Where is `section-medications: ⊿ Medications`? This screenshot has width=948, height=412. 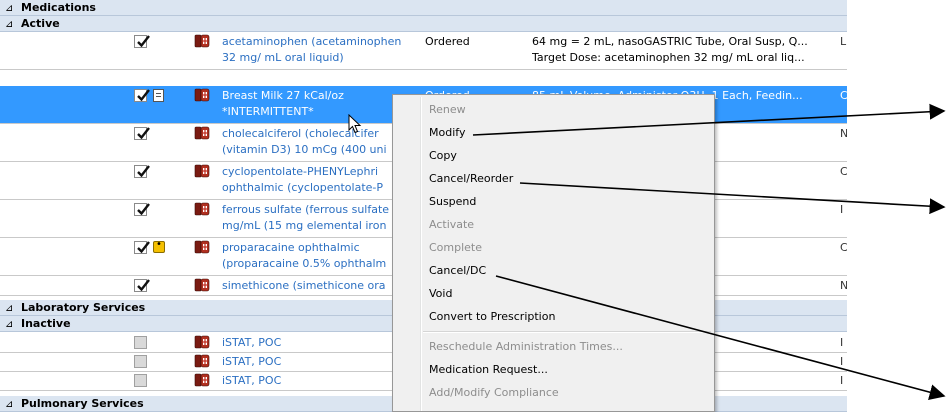
section-medications: ⊿ Medications is located at coordinates (423, 8).